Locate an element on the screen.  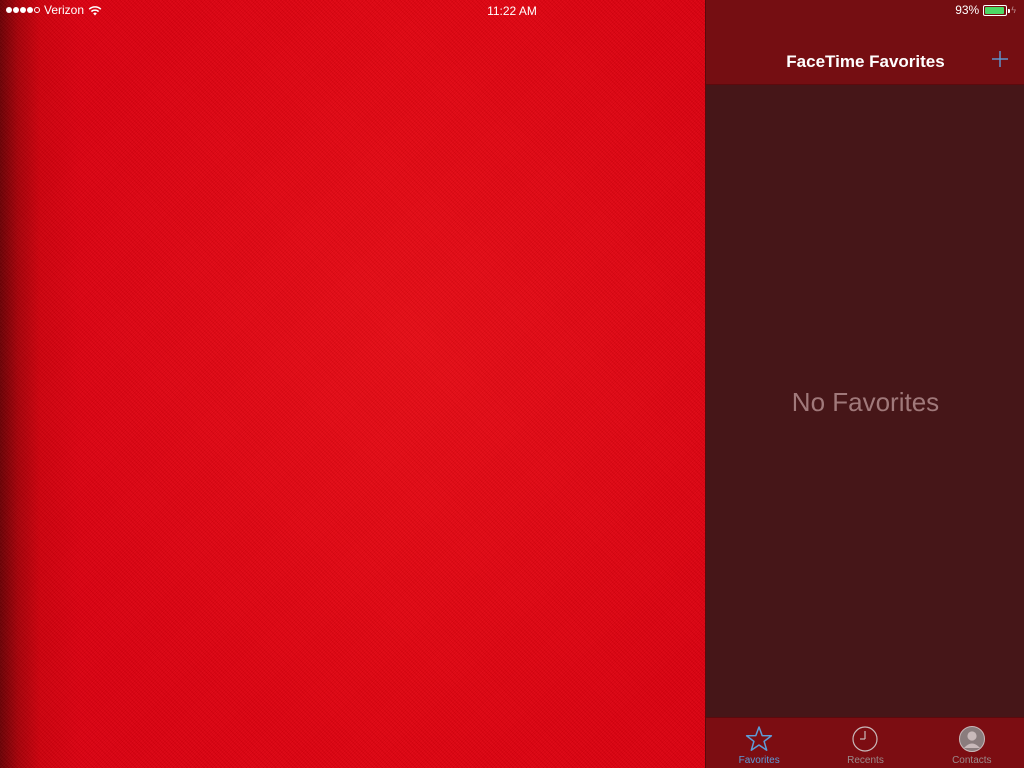
status-bar: Verizon 11:22 AM 93% ϟ is located at coordinates (512, 10).